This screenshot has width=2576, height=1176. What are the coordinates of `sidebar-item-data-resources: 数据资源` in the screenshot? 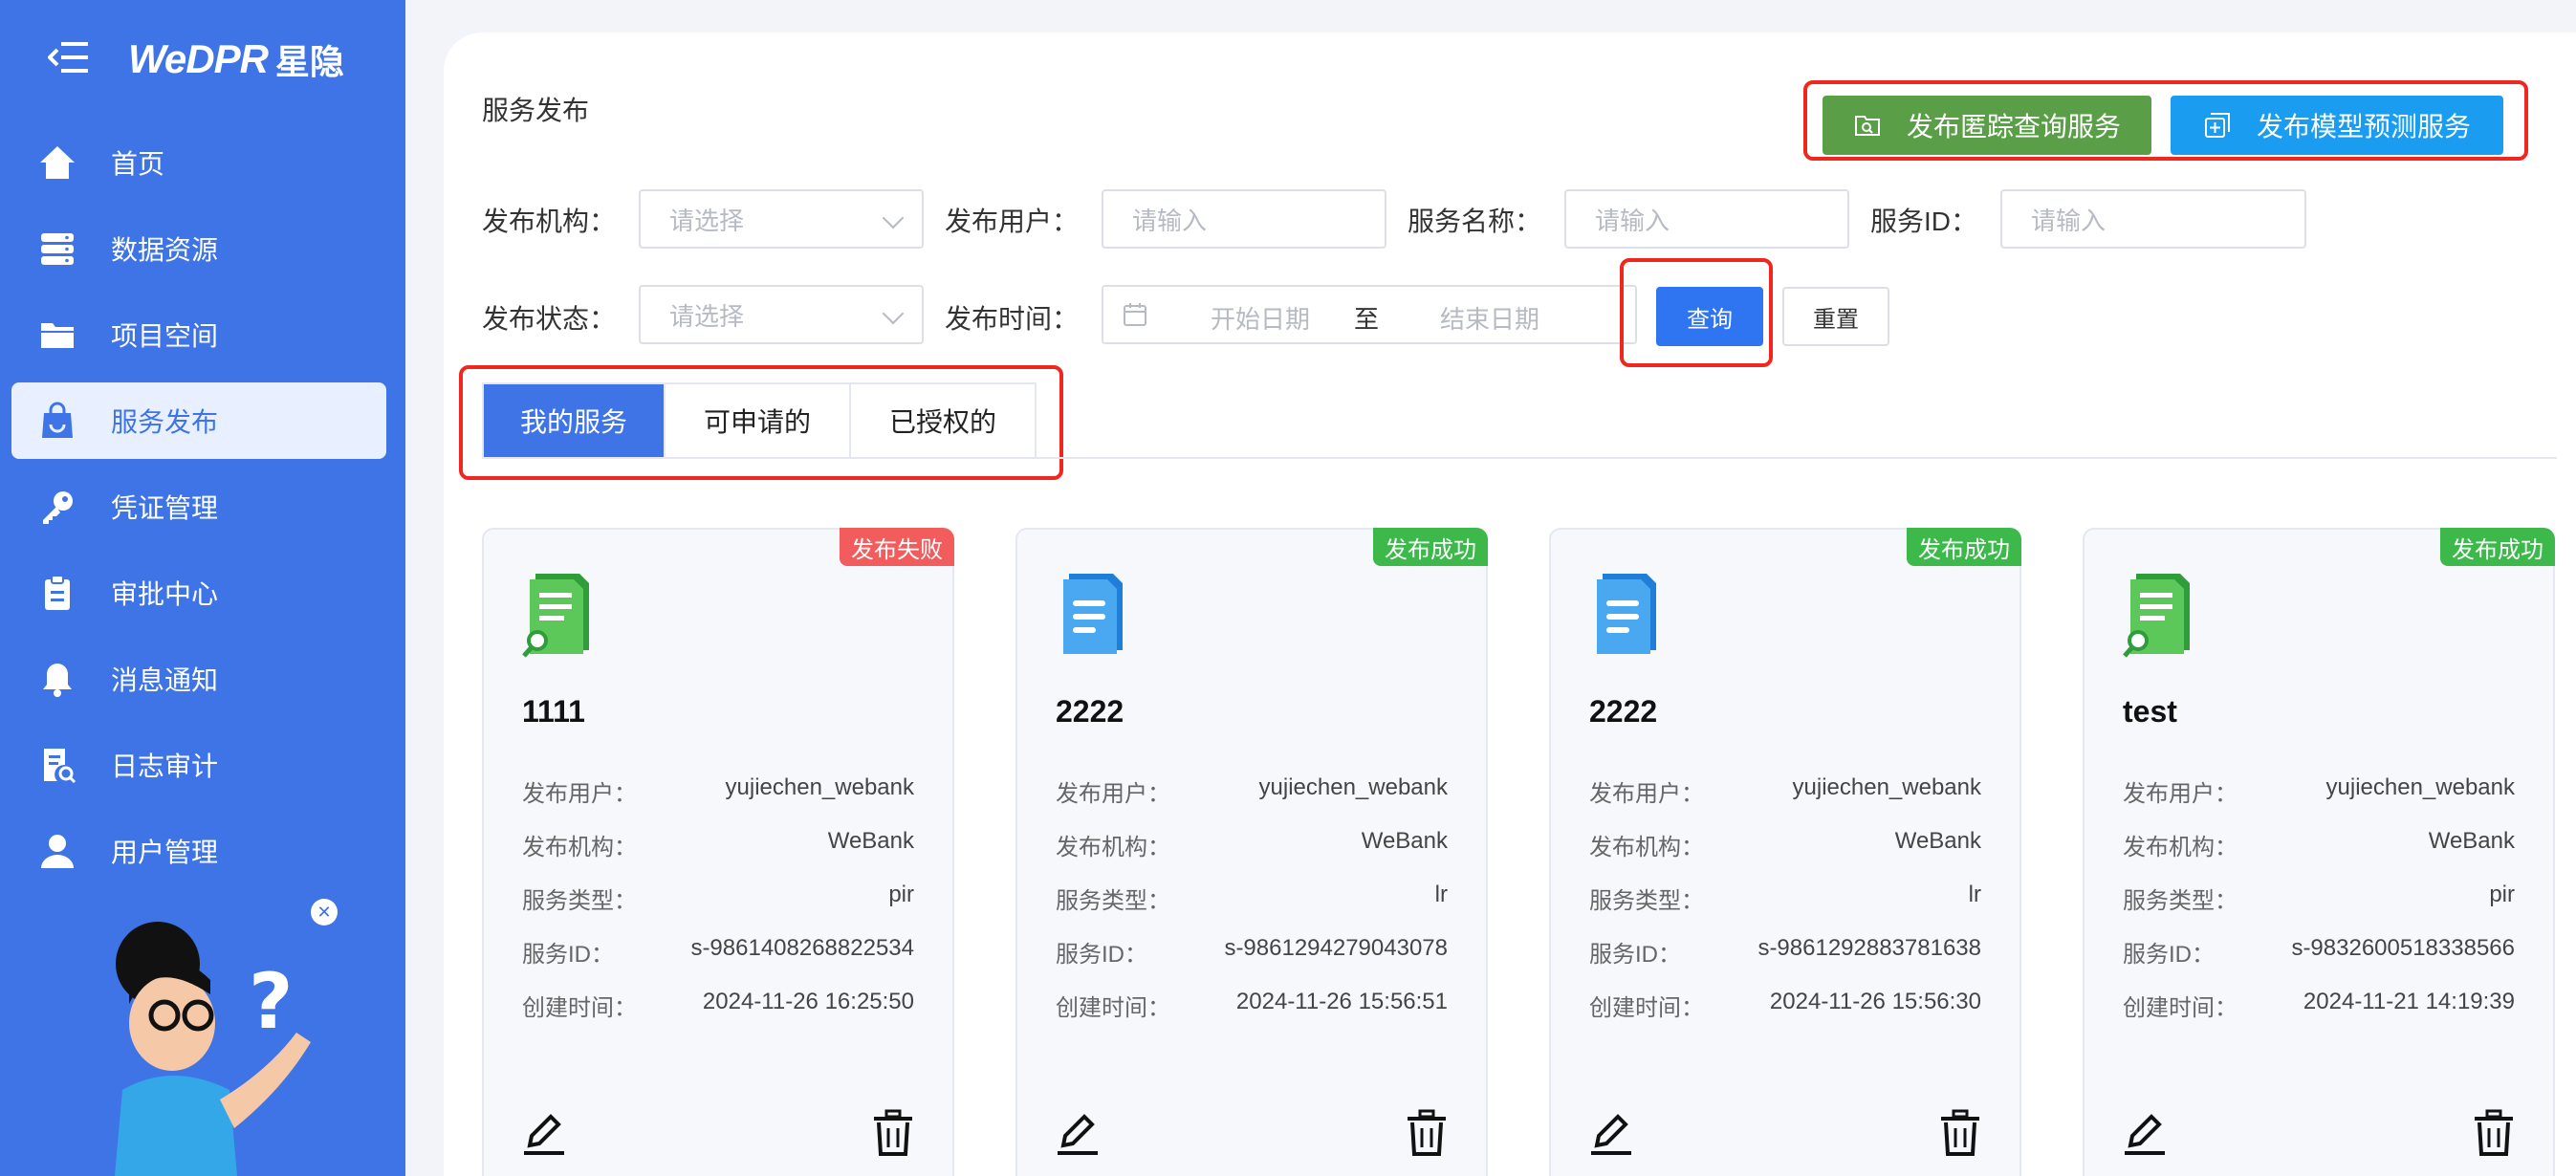 It's located at (198, 248).